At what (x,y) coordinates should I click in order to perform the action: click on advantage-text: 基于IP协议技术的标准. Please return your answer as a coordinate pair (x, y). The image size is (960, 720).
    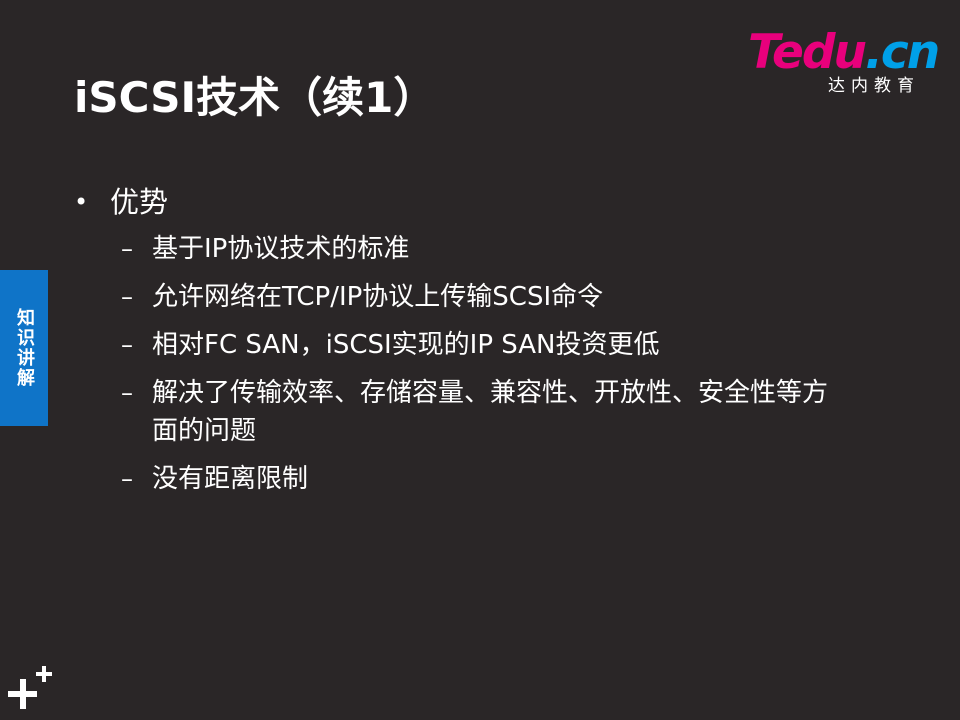
    Looking at the image, I should click on (281, 249).